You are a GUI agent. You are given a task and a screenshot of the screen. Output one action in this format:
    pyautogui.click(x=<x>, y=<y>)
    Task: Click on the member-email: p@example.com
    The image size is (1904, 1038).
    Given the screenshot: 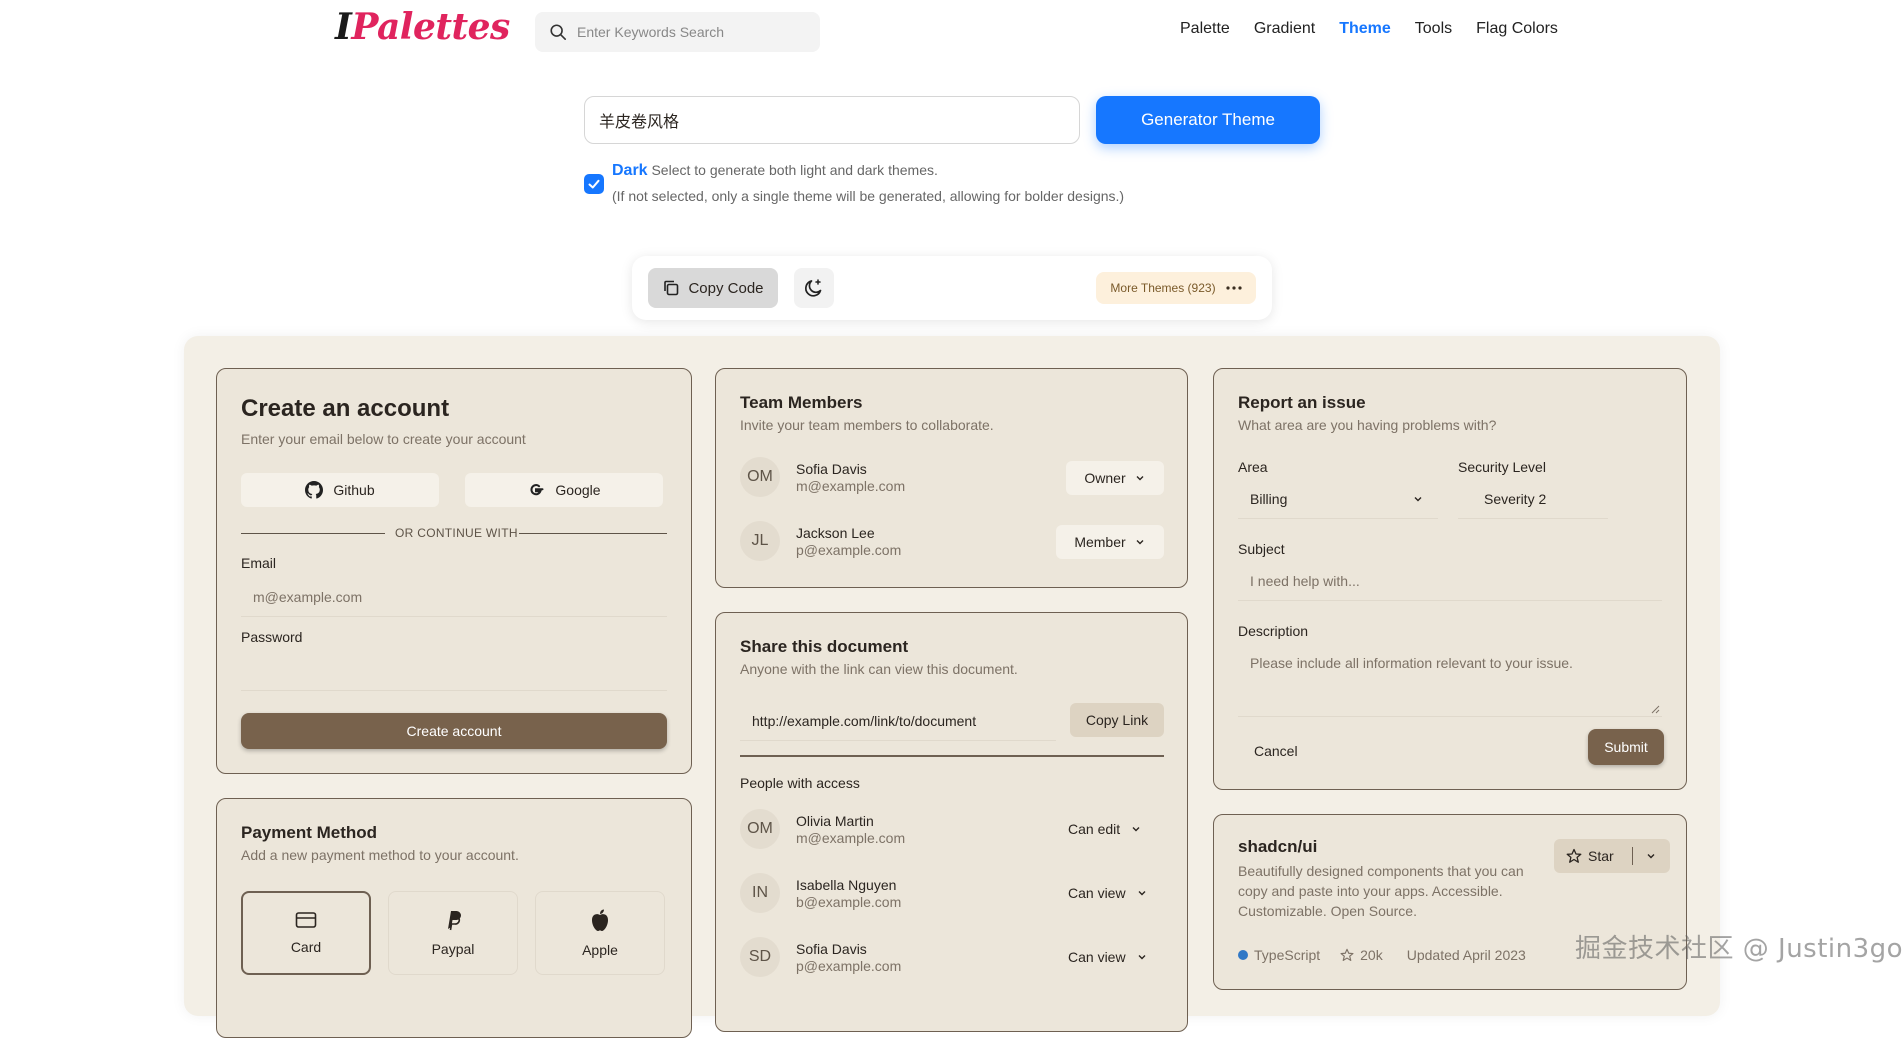 What is the action you would take?
    pyautogui.click(x=849, y=550)
    